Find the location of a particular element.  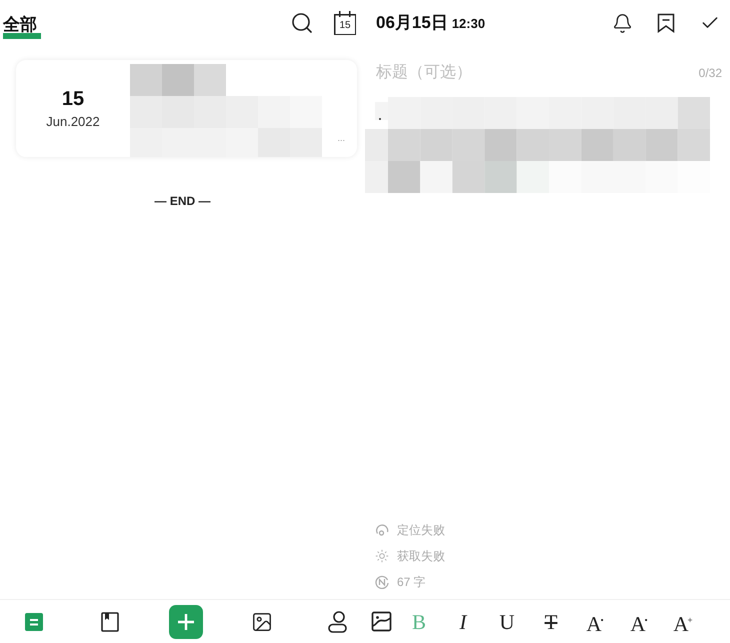

calendar-button: 15 is located at coordinates (345, 23).